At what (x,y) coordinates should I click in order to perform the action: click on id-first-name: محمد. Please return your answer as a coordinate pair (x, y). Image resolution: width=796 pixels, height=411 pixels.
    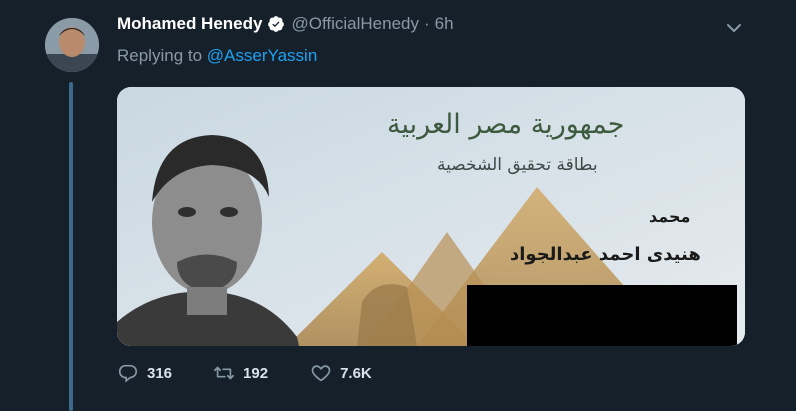
    Looking at the image, I should click on (670, 216).